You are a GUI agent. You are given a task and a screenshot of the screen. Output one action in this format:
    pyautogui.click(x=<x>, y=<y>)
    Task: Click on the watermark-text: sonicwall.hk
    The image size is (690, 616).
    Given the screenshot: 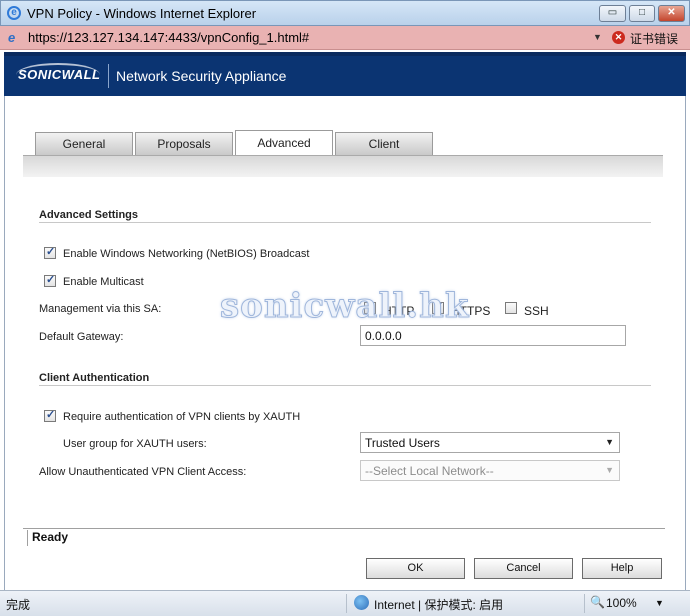 What is the action you would take?
    pyautogui.click(x=344, y=306)
    